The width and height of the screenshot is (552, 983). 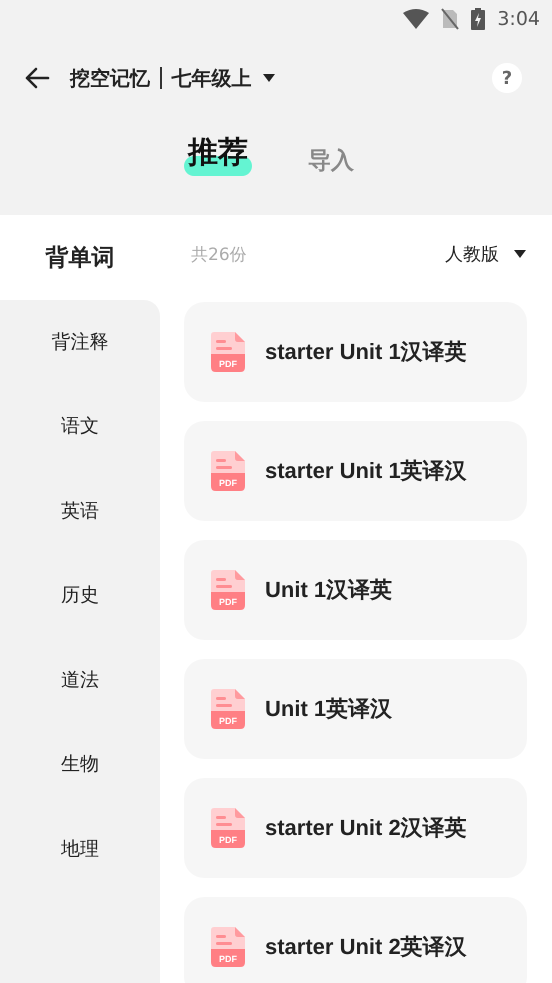 What do you see at coordinates (472, 254) in the screenshot?
I see `edition-selector: 人教版` at bounding box center [472, 254].